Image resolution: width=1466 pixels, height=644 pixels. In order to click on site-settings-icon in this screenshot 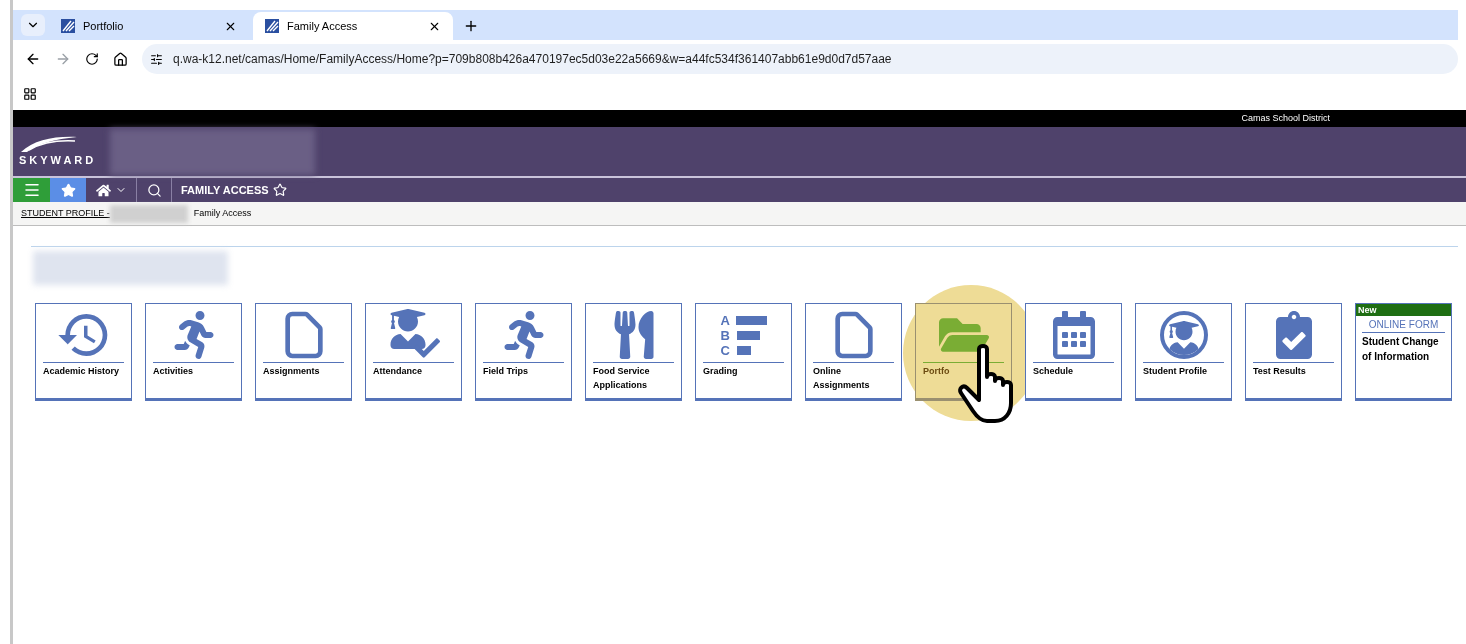, I will do `click(156, 59)`.